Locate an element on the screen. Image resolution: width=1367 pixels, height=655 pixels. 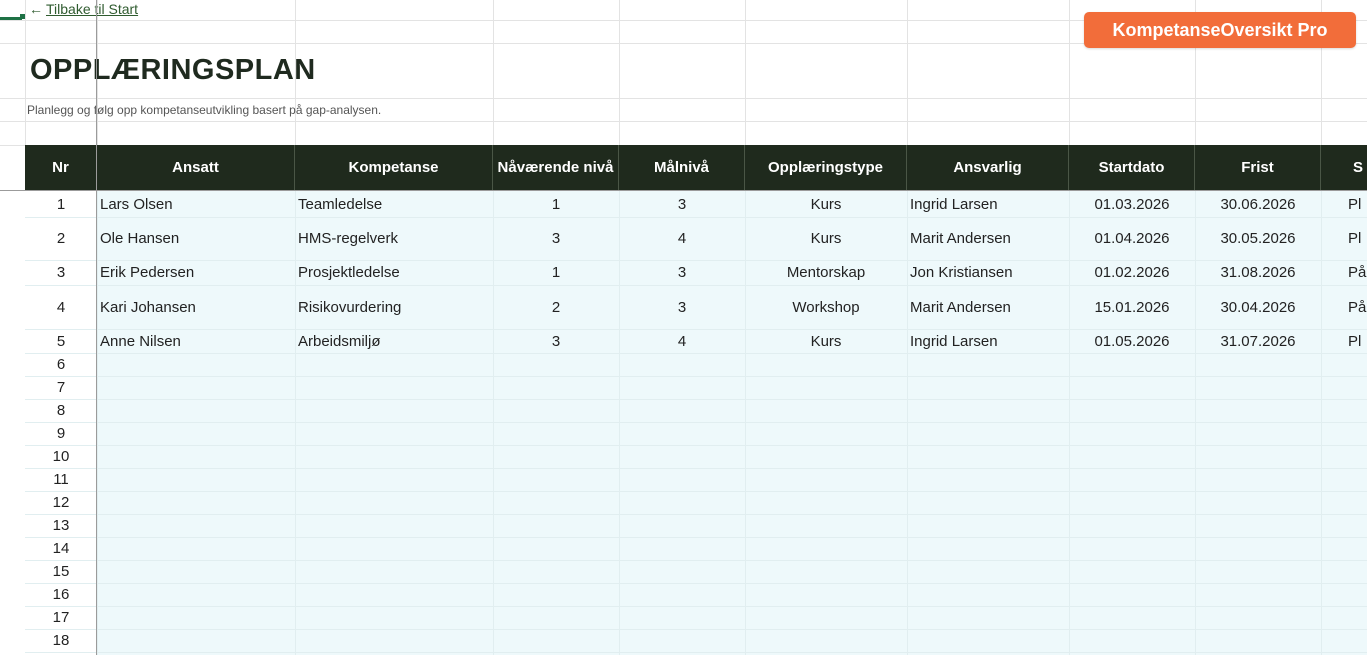
column-header-status: S is located at coordinates (1344, 167).